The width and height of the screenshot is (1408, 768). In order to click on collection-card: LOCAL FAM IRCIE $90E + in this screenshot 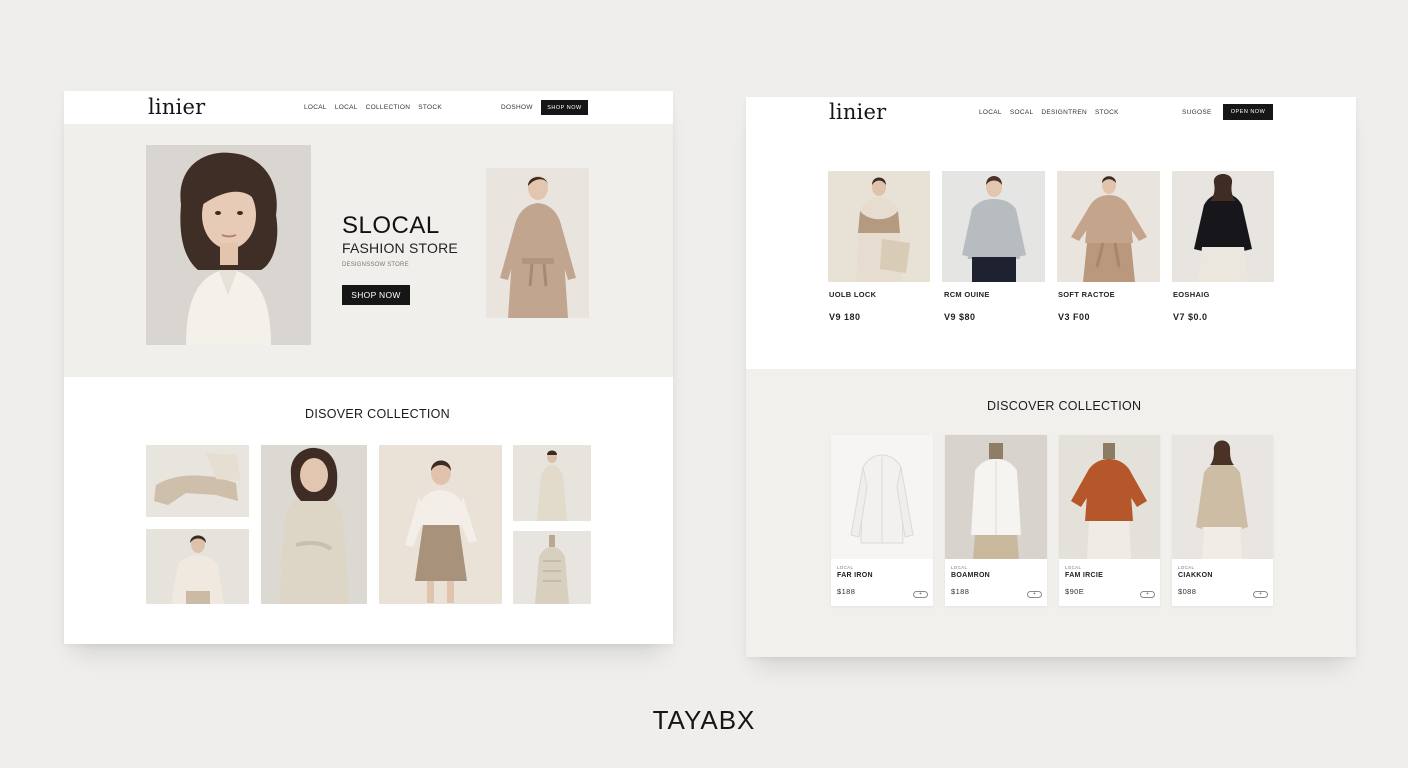, I will do `click(1109, 520)`.